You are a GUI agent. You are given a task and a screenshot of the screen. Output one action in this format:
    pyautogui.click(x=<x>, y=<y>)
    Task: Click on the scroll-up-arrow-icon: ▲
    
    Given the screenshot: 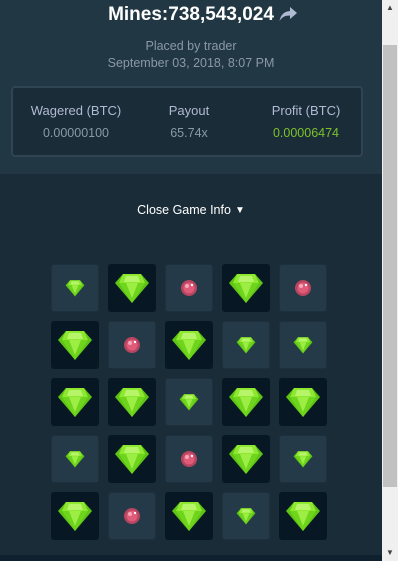 What is the action you would take?
    pyautogui.click(x=390, y=8)
    